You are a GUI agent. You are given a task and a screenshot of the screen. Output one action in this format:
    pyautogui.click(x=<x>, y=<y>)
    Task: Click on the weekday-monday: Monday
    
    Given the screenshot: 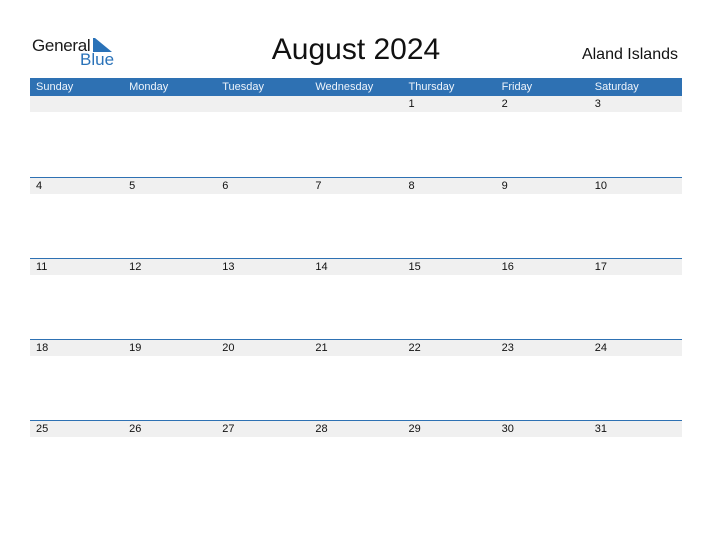 What is the action you would take?
    pyautogui.click(x=149, y=87)
    